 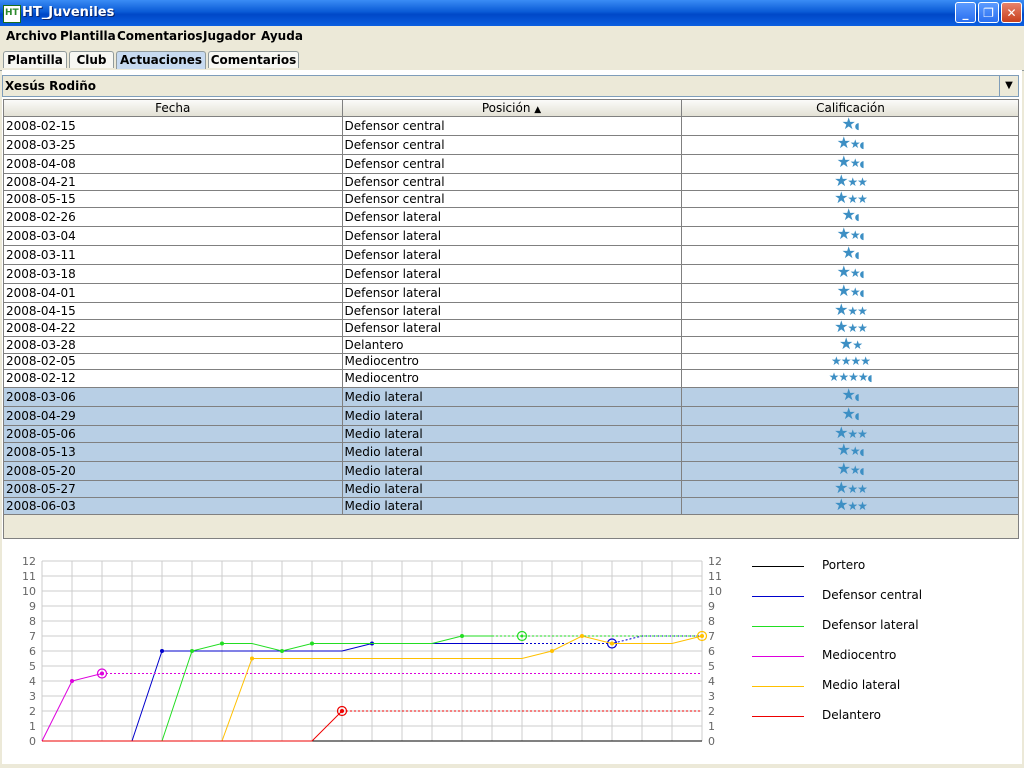 What do you see at coordinates (511, 416) in the screenshot?
I see `table-row: 2008-04-29 Medio lateral ★◖` at bounding box center [511, 416].